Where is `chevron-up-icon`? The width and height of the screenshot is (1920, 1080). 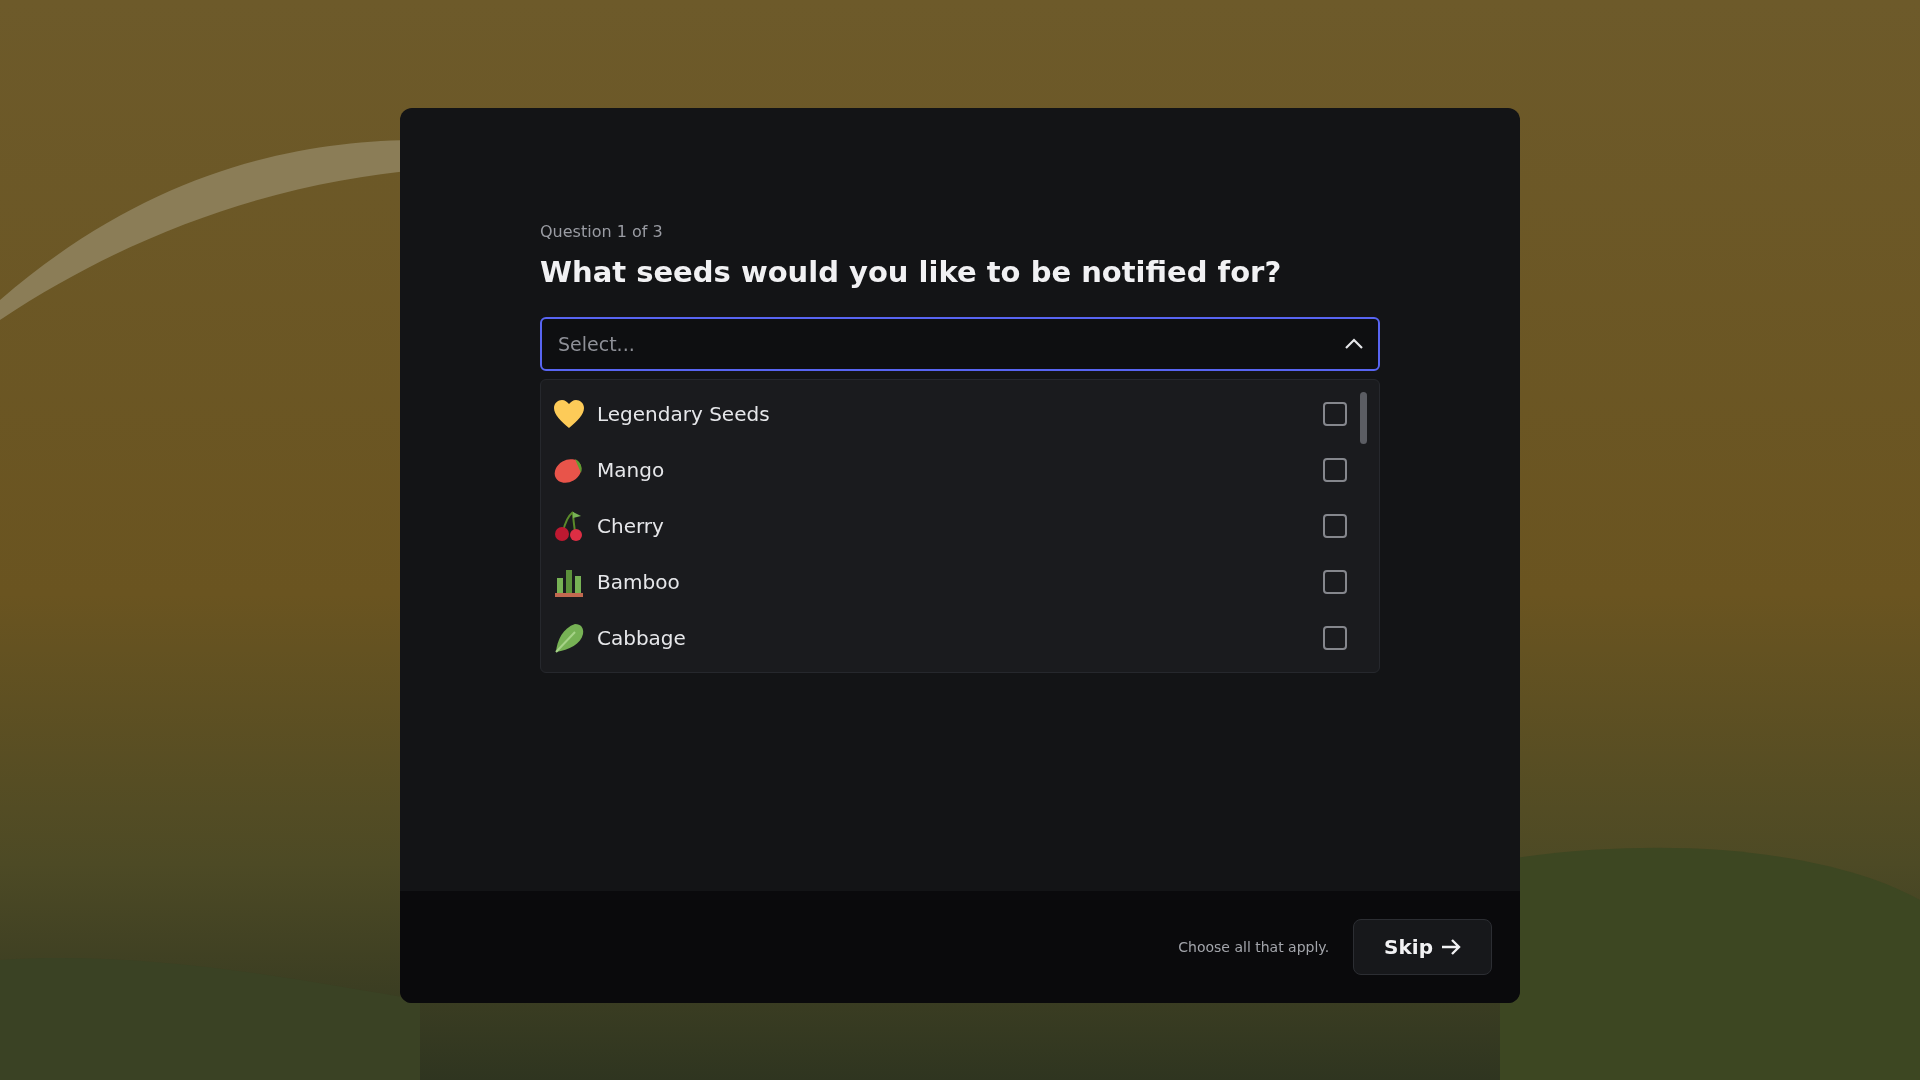
chevron-up-icon is located at coordinates (1354, 344).